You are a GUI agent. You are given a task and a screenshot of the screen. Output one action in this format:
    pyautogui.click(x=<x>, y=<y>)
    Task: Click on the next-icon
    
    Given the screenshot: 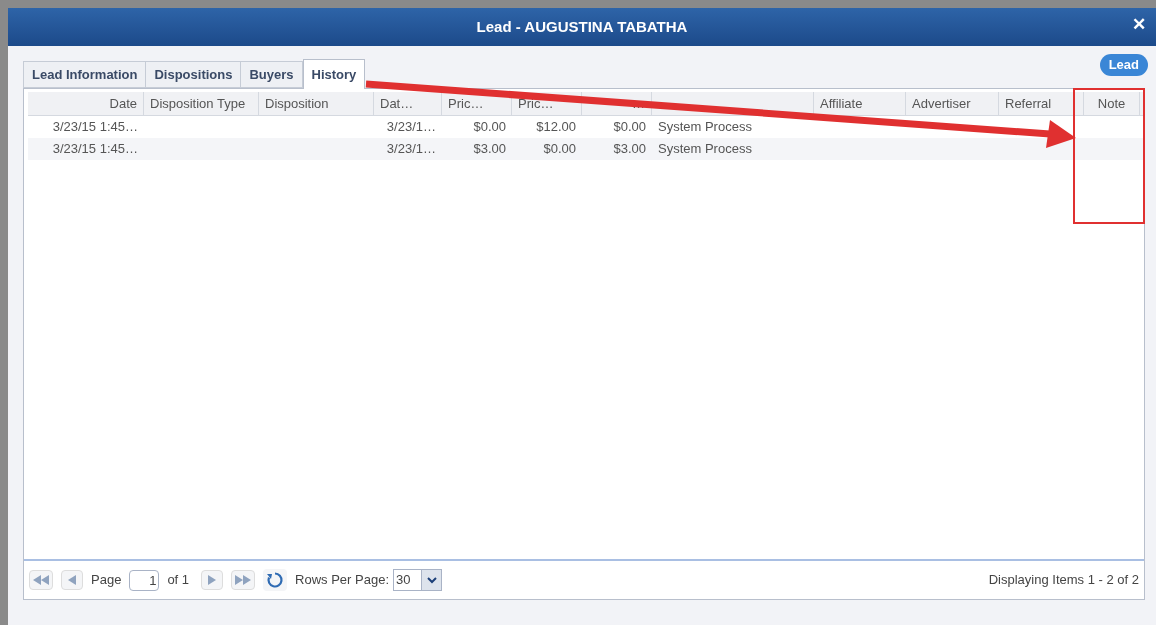 What is the action you would take?
    pyautogui.click(x=212, y=580)
    